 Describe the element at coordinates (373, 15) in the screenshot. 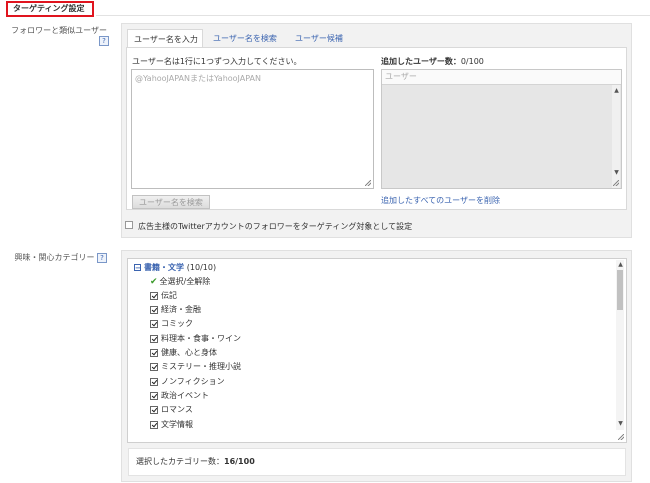

I see `title-divider` at that location.